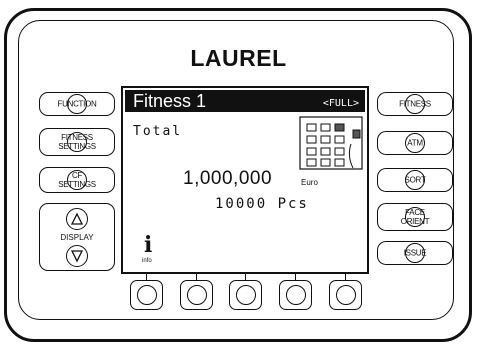 This screenshot has width=477, height=347. Describe the element at coordinates (77, 184) in the screenshot. I see `cf-settings-label-2: SETTINGS` at that location.